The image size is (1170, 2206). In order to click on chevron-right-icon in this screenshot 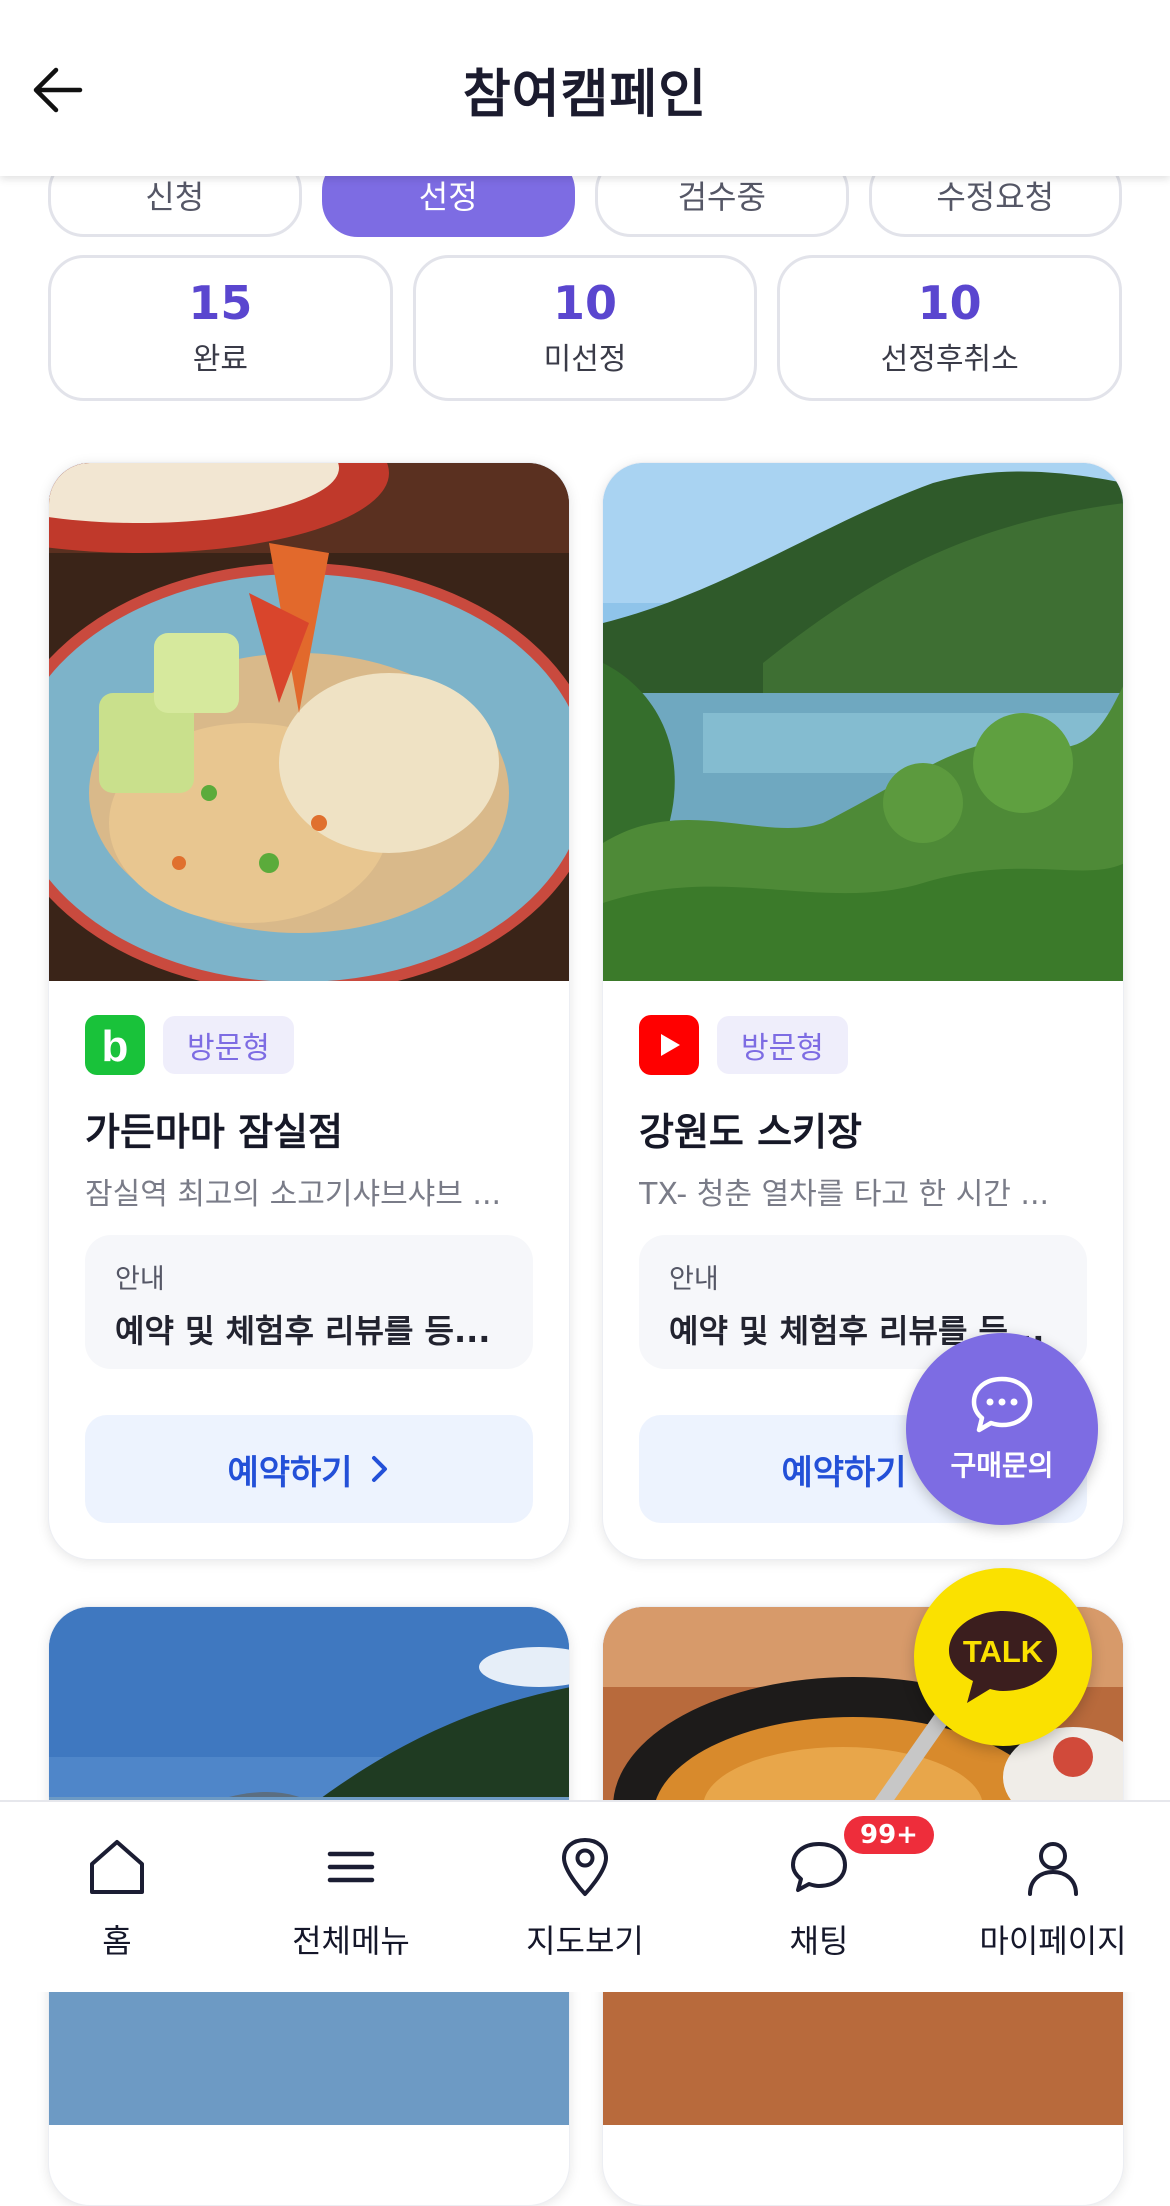, I will do `click(379, 1469)`.